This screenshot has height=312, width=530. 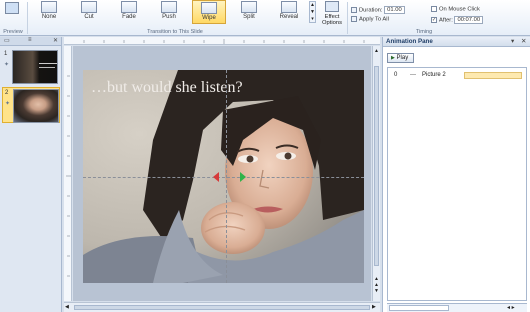 What do you see at coordinates (457, 307) in the screenshot?
I see `animation-pane-footer: ◂ ▸` at bounding box center [457, 307].